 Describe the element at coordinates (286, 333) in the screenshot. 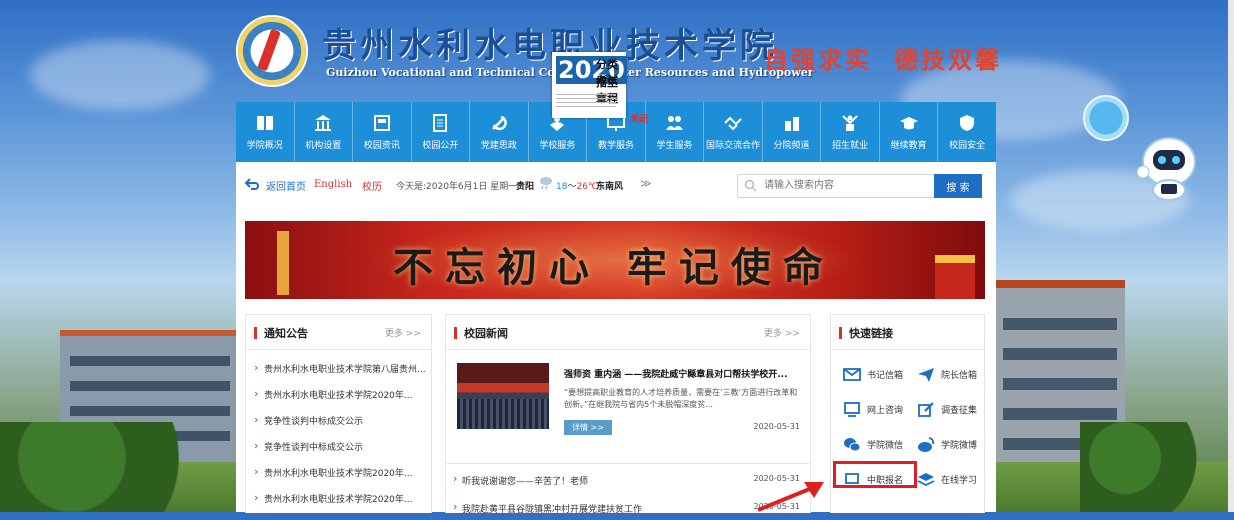

I see `notice-title: 通知公告` at that location.